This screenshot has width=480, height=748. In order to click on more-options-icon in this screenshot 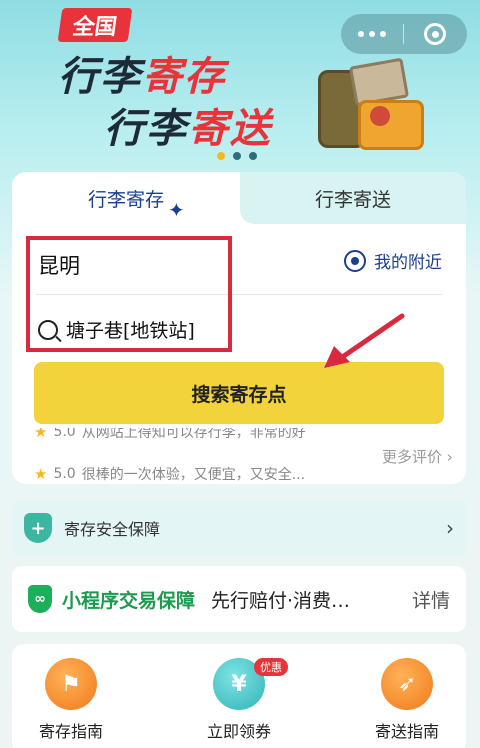, I will do `click(372, 34)`.